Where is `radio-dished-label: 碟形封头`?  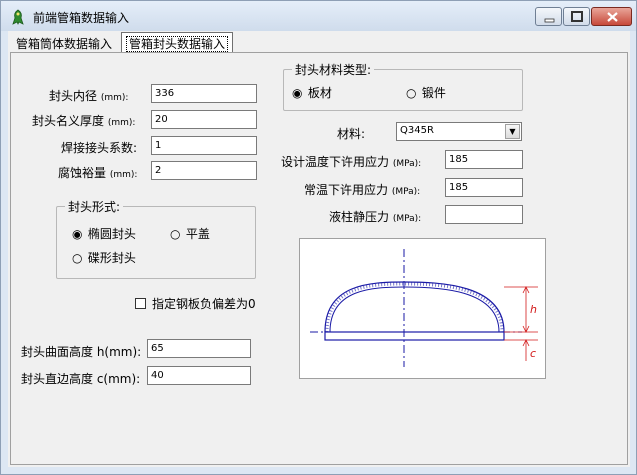 radio-dished-label: 碟形封头 is located at coordinates (111, 258).